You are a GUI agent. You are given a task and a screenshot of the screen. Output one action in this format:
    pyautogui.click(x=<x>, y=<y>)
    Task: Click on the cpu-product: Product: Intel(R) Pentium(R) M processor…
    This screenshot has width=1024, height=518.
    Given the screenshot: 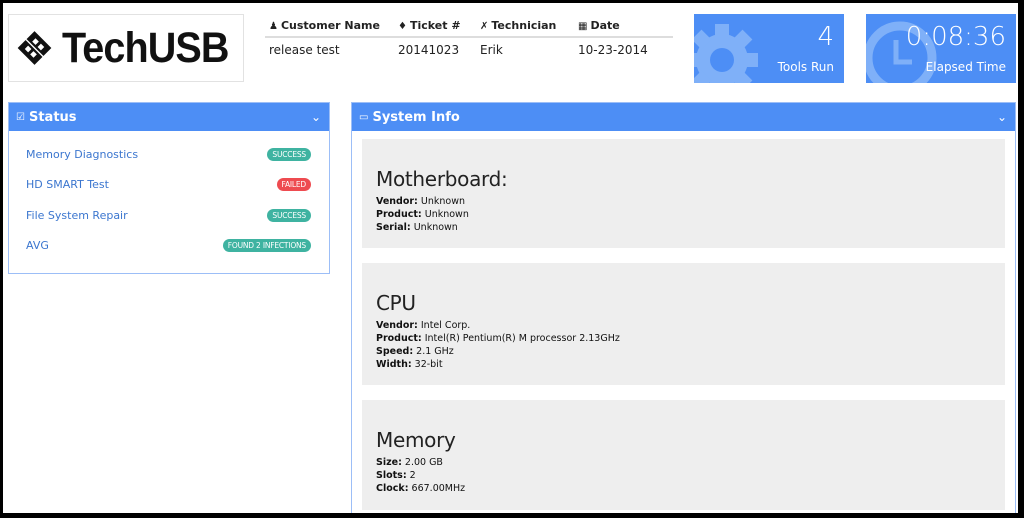 What is the action you would take?
    pyautogui.click(x=498, y=338)
    